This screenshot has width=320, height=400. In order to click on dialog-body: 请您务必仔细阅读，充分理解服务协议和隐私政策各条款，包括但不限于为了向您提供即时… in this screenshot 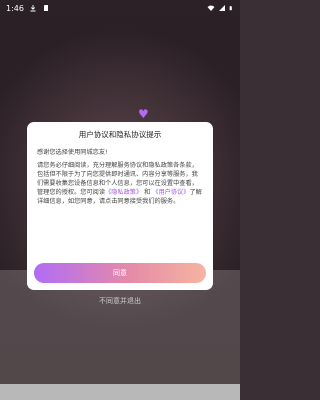, I will do `click(120, 183)`.